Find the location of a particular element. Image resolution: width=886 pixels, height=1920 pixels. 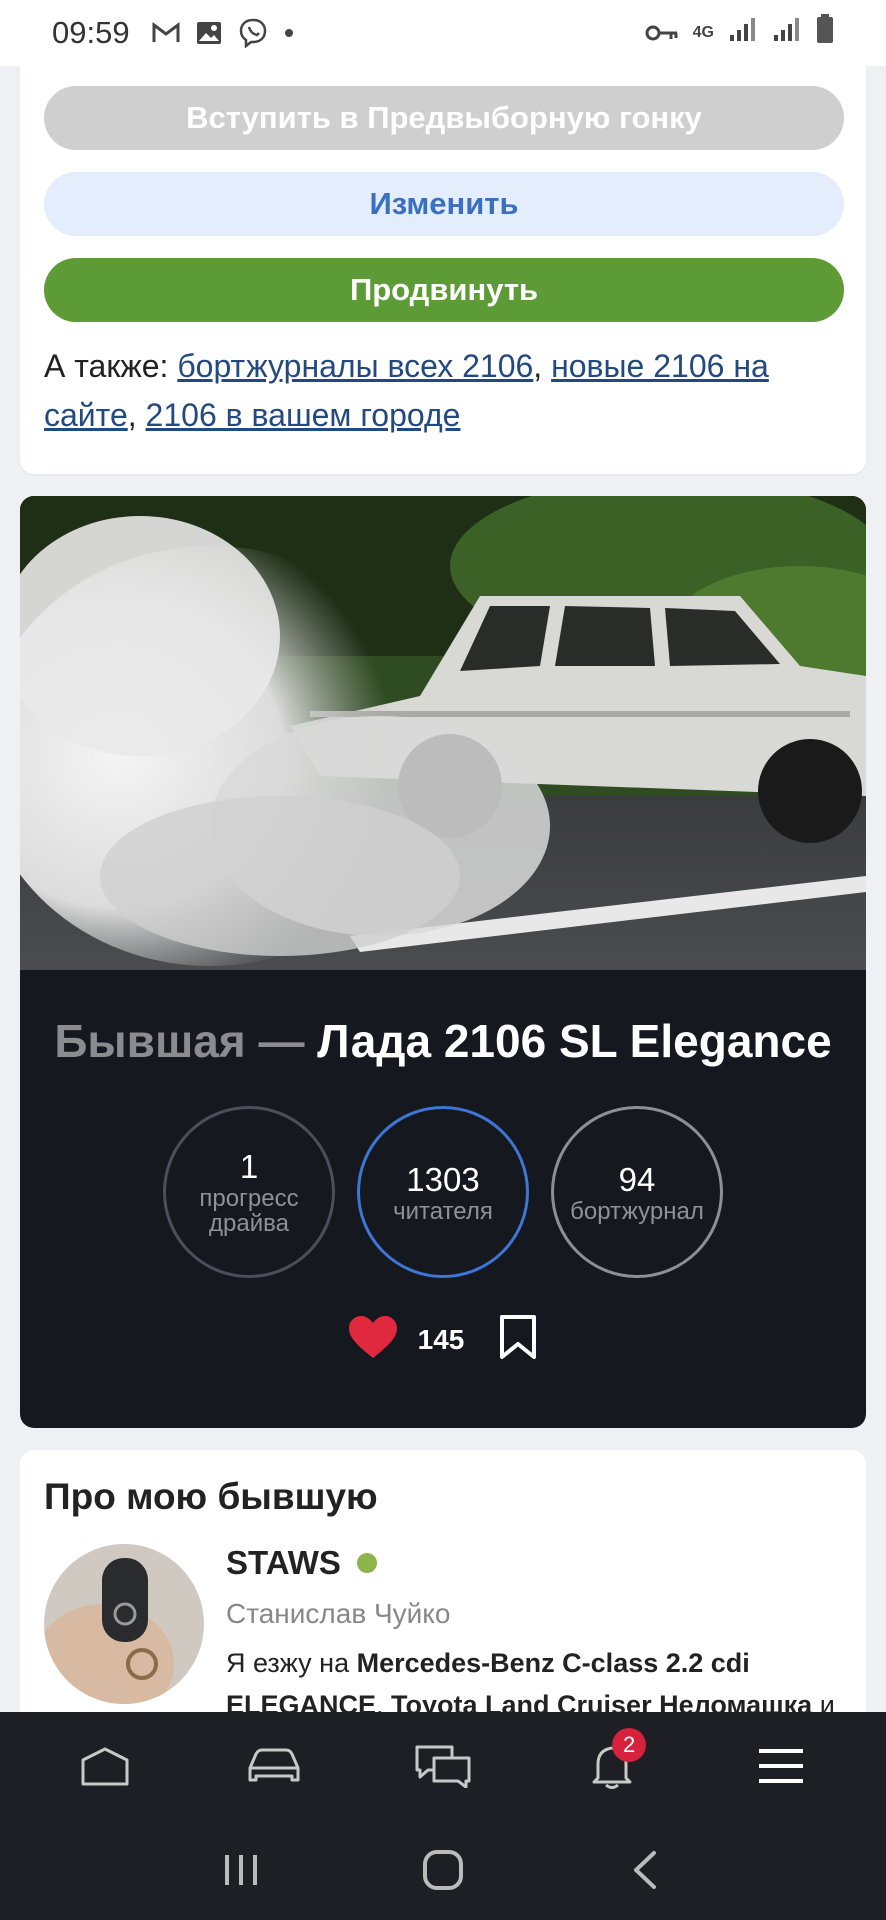

clock: 09:59 is located at coordinates (91, 32).